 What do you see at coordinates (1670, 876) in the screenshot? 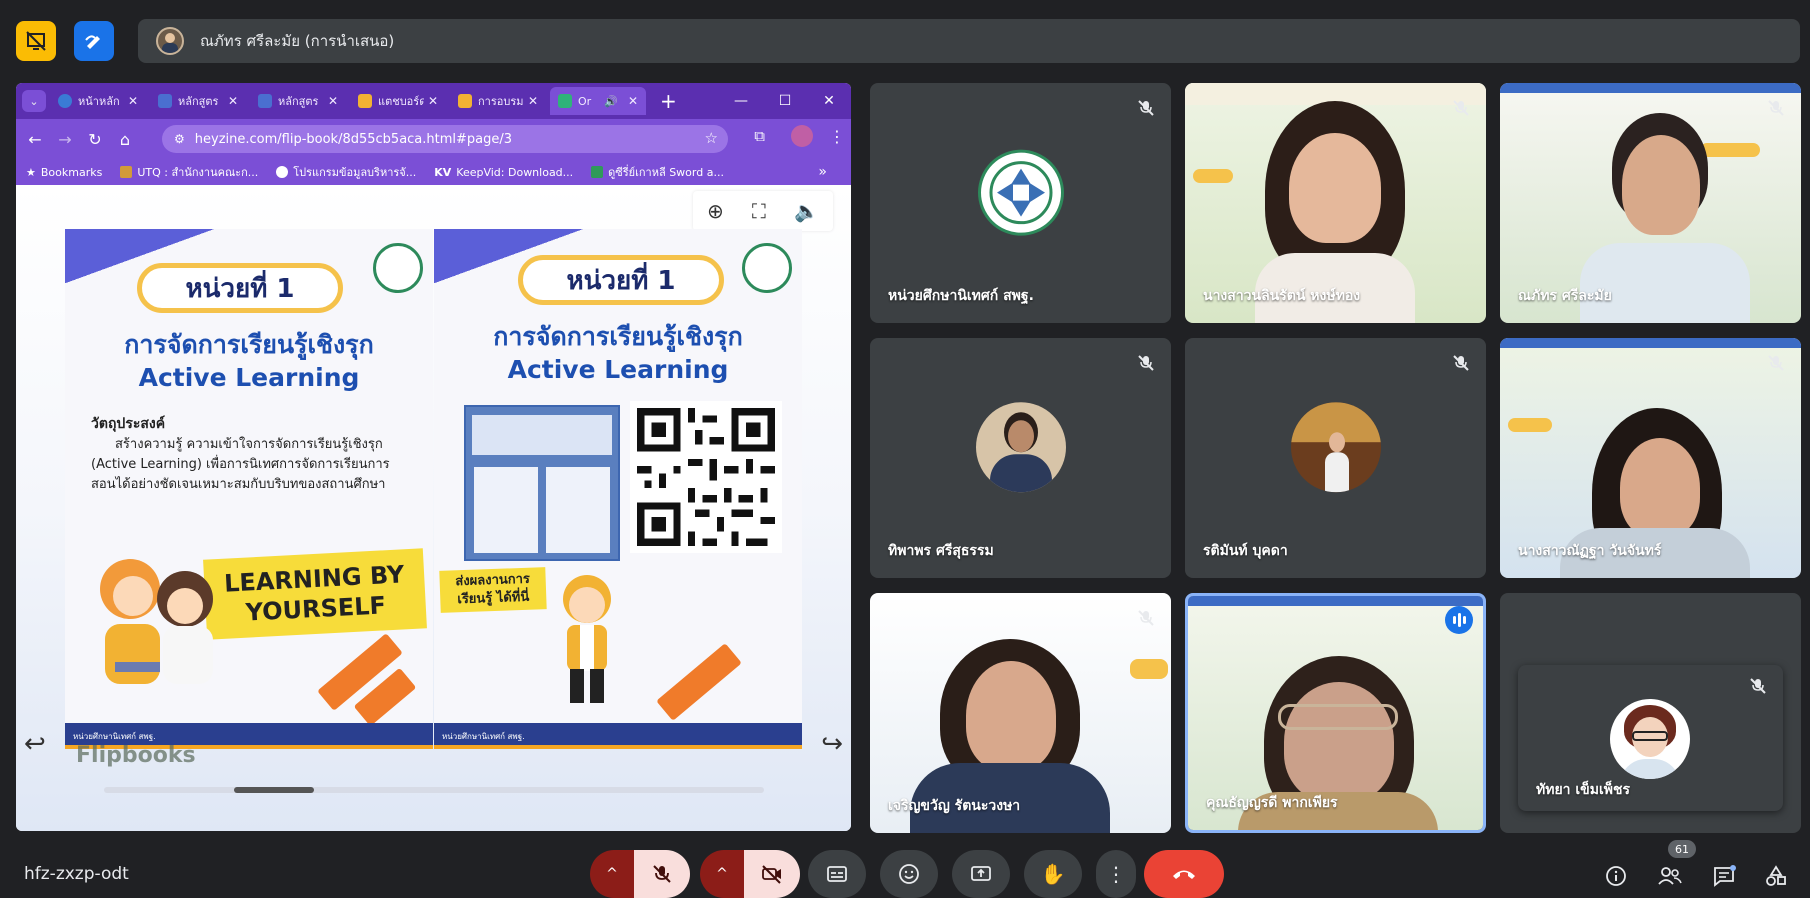
I see `people-icon` at bounding box center [1670, 876].